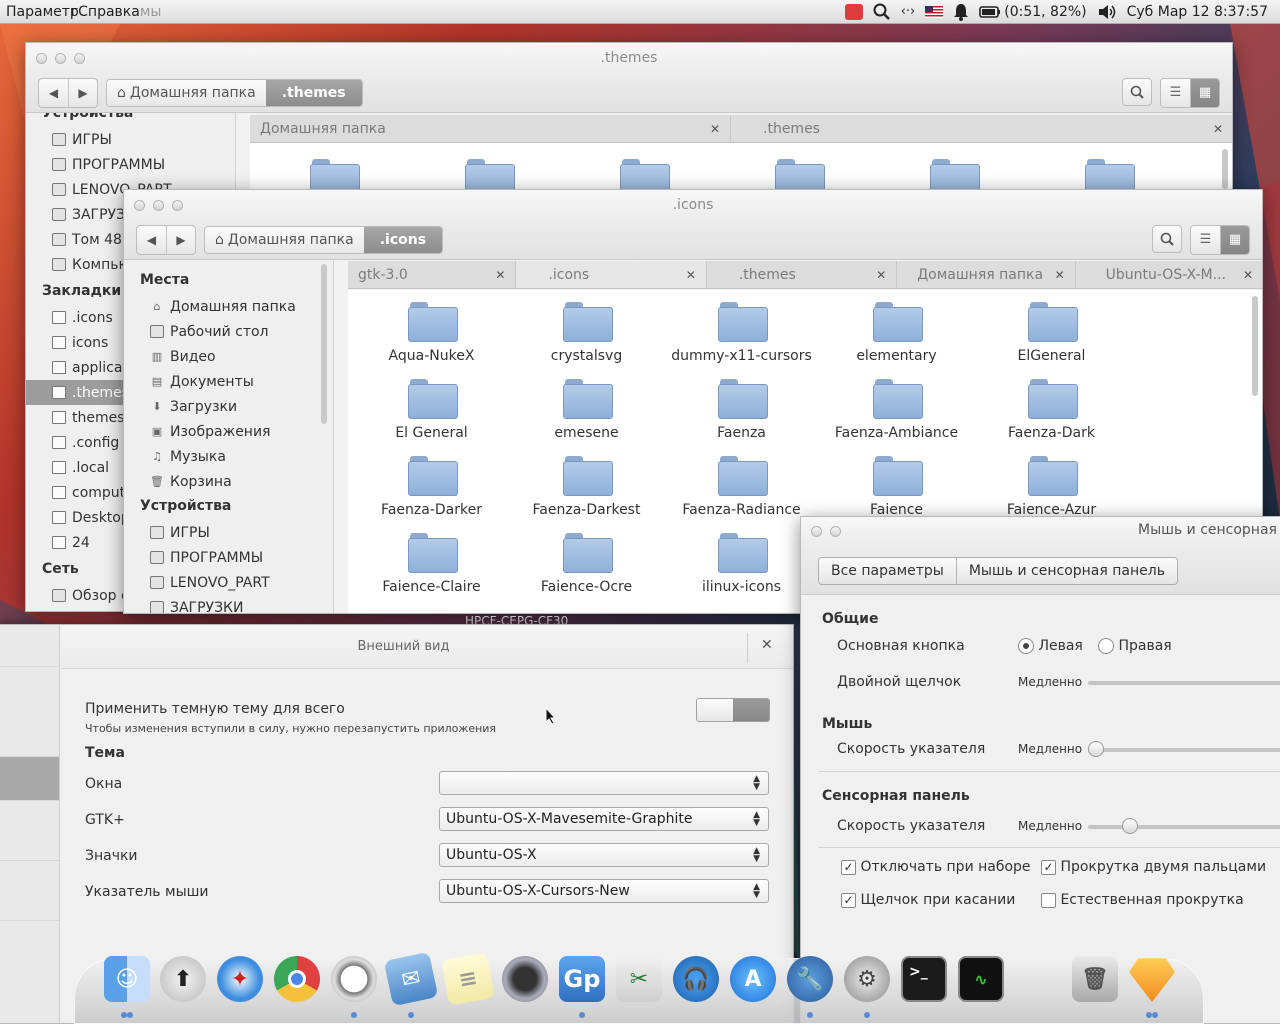 The image size is (1280, 1024). What do you see at coordinates (183, 979) in the screenshot?
I see `update-icon: ⬆` at bounding box center [183, 979].